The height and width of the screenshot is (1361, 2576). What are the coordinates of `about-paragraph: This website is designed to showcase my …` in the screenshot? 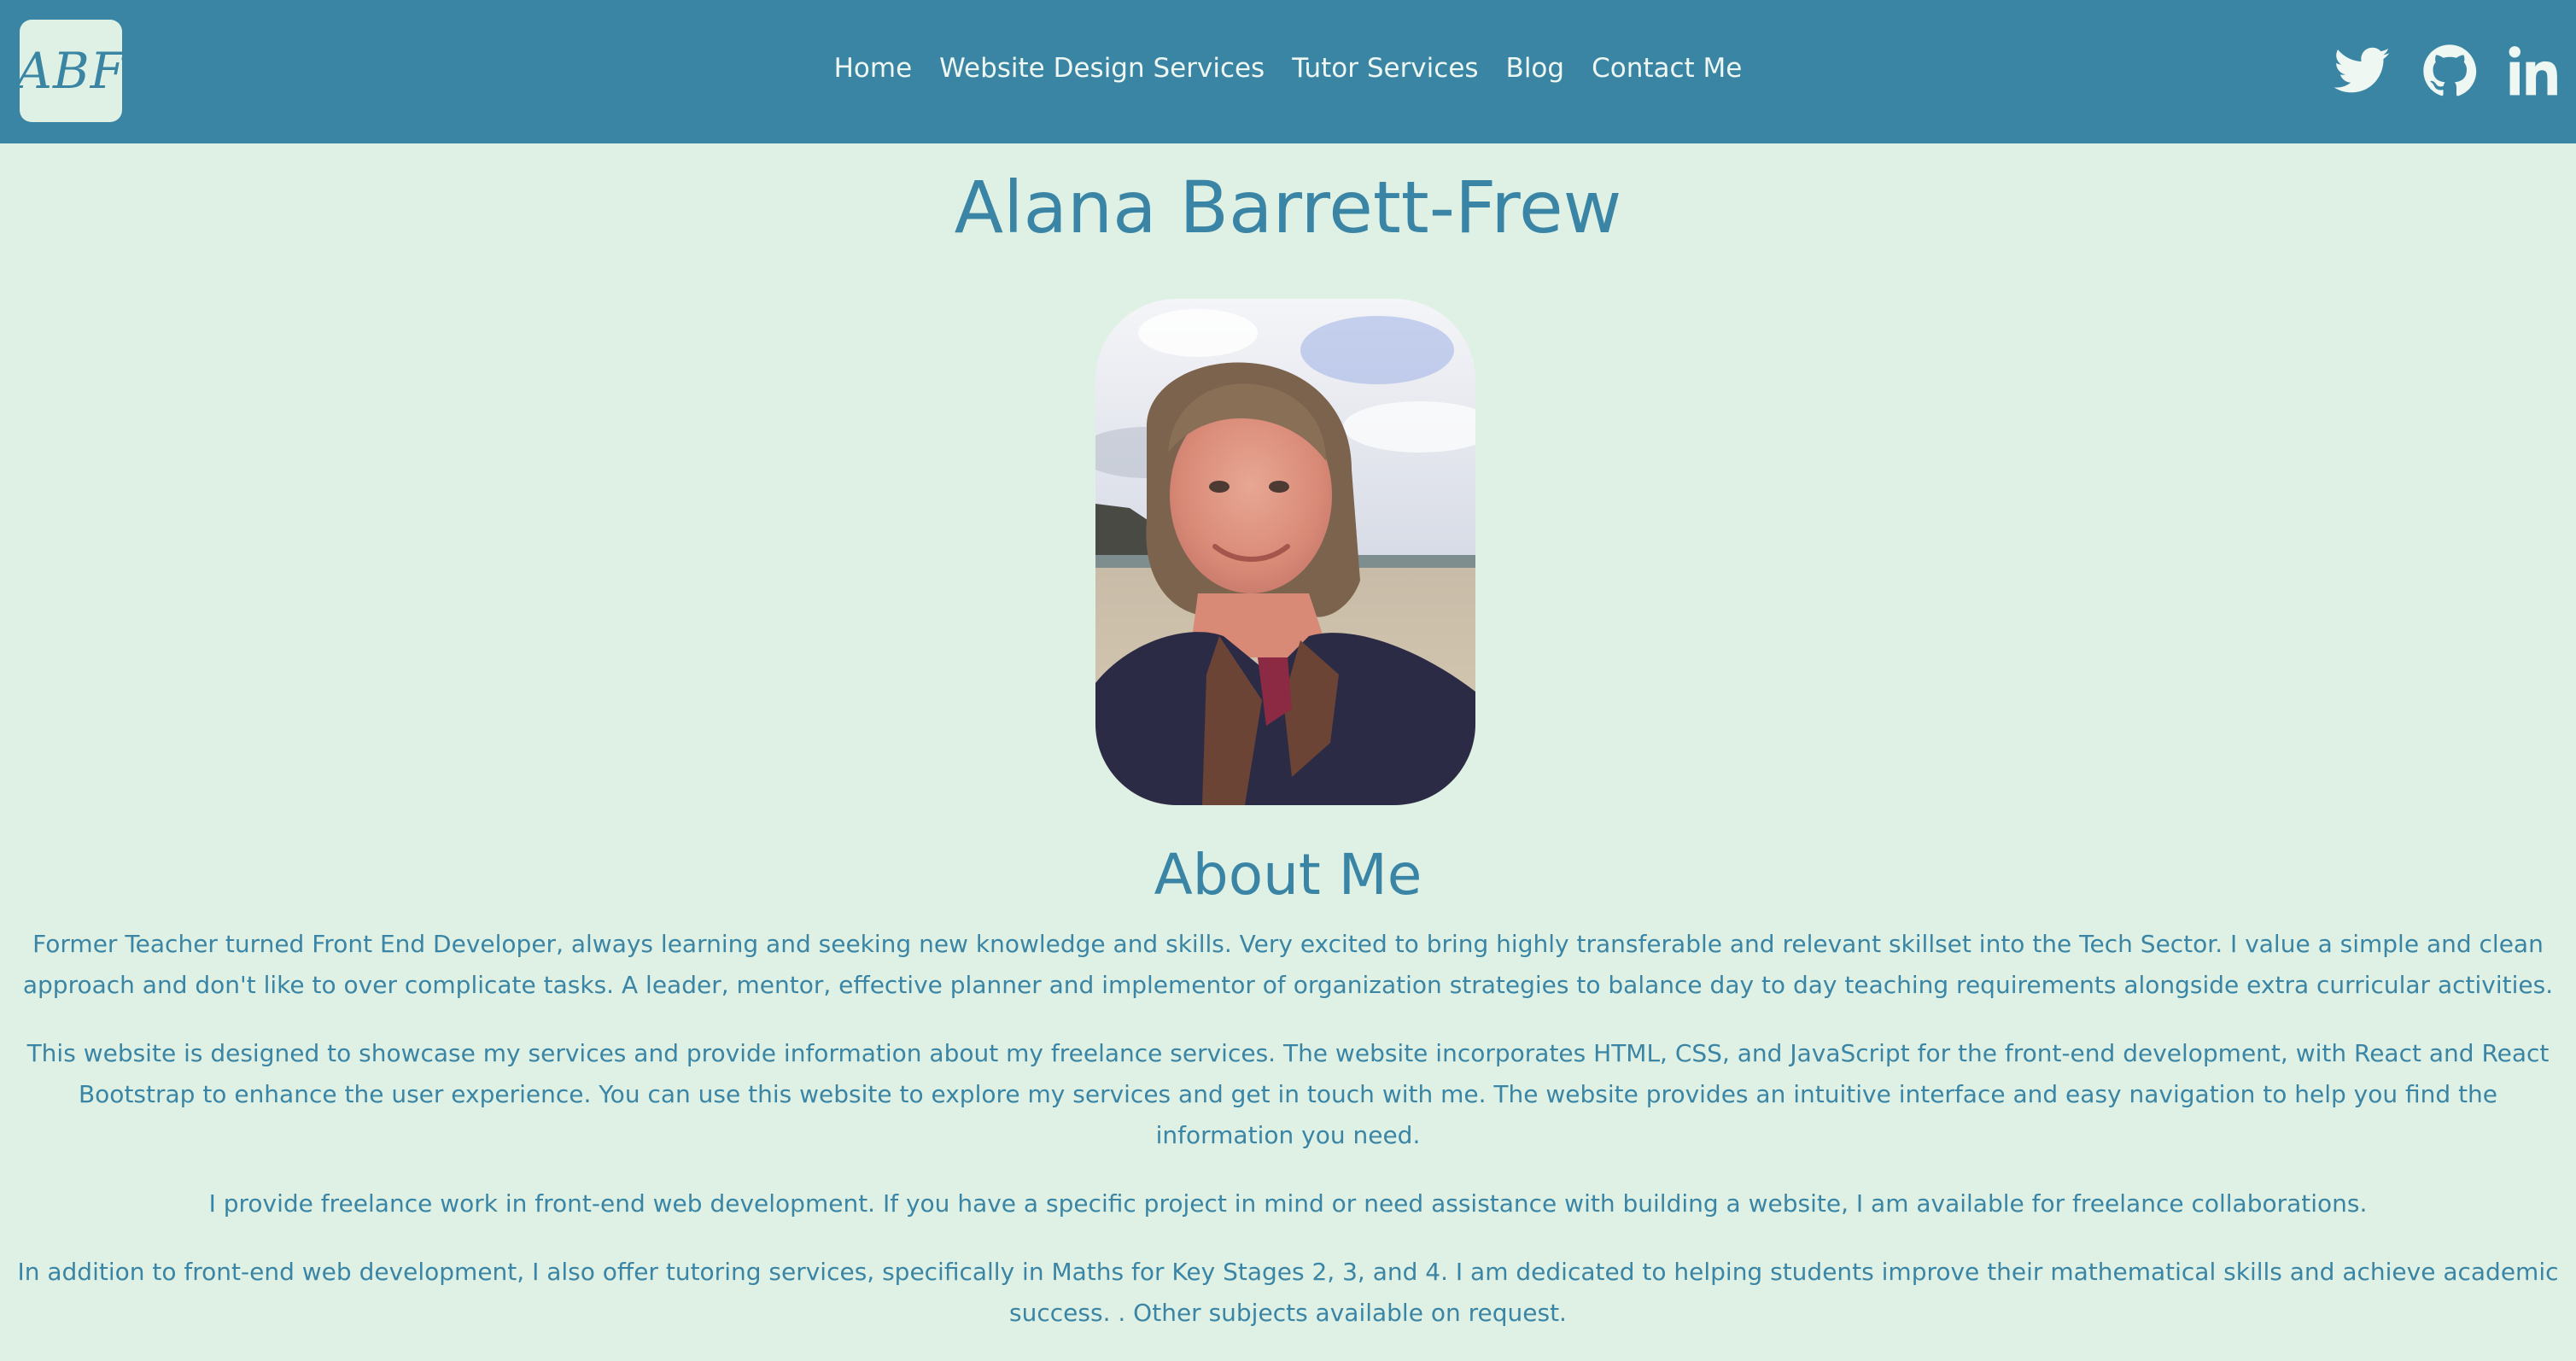 It's located at (1288, 1094).